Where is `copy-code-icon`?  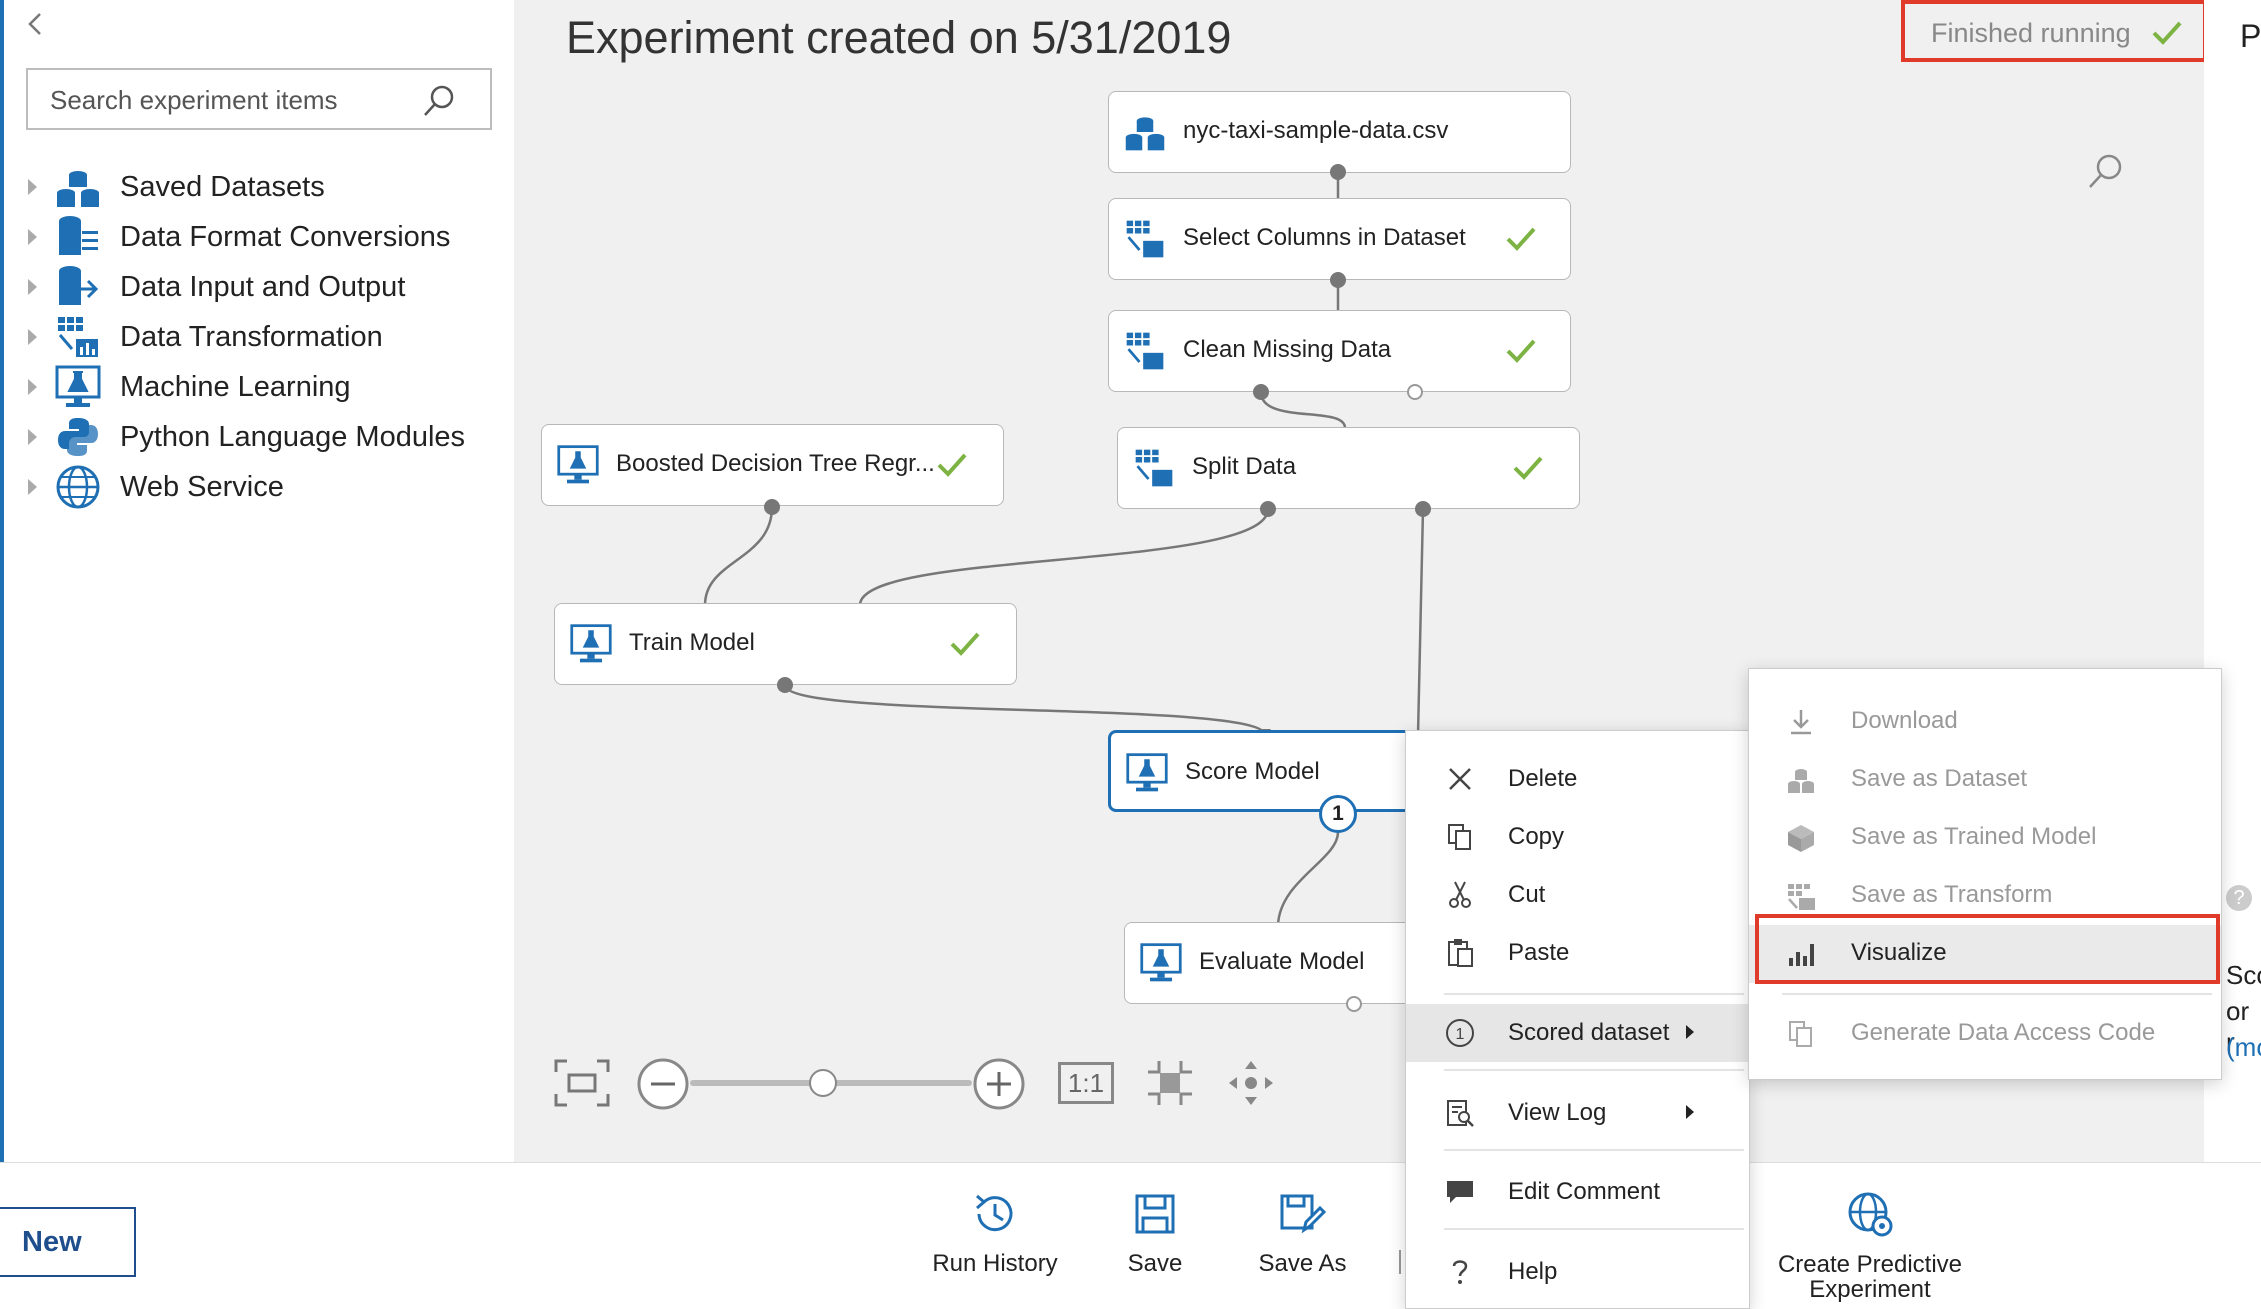
copy-code-icon is located at coordinates (1800, 1034).